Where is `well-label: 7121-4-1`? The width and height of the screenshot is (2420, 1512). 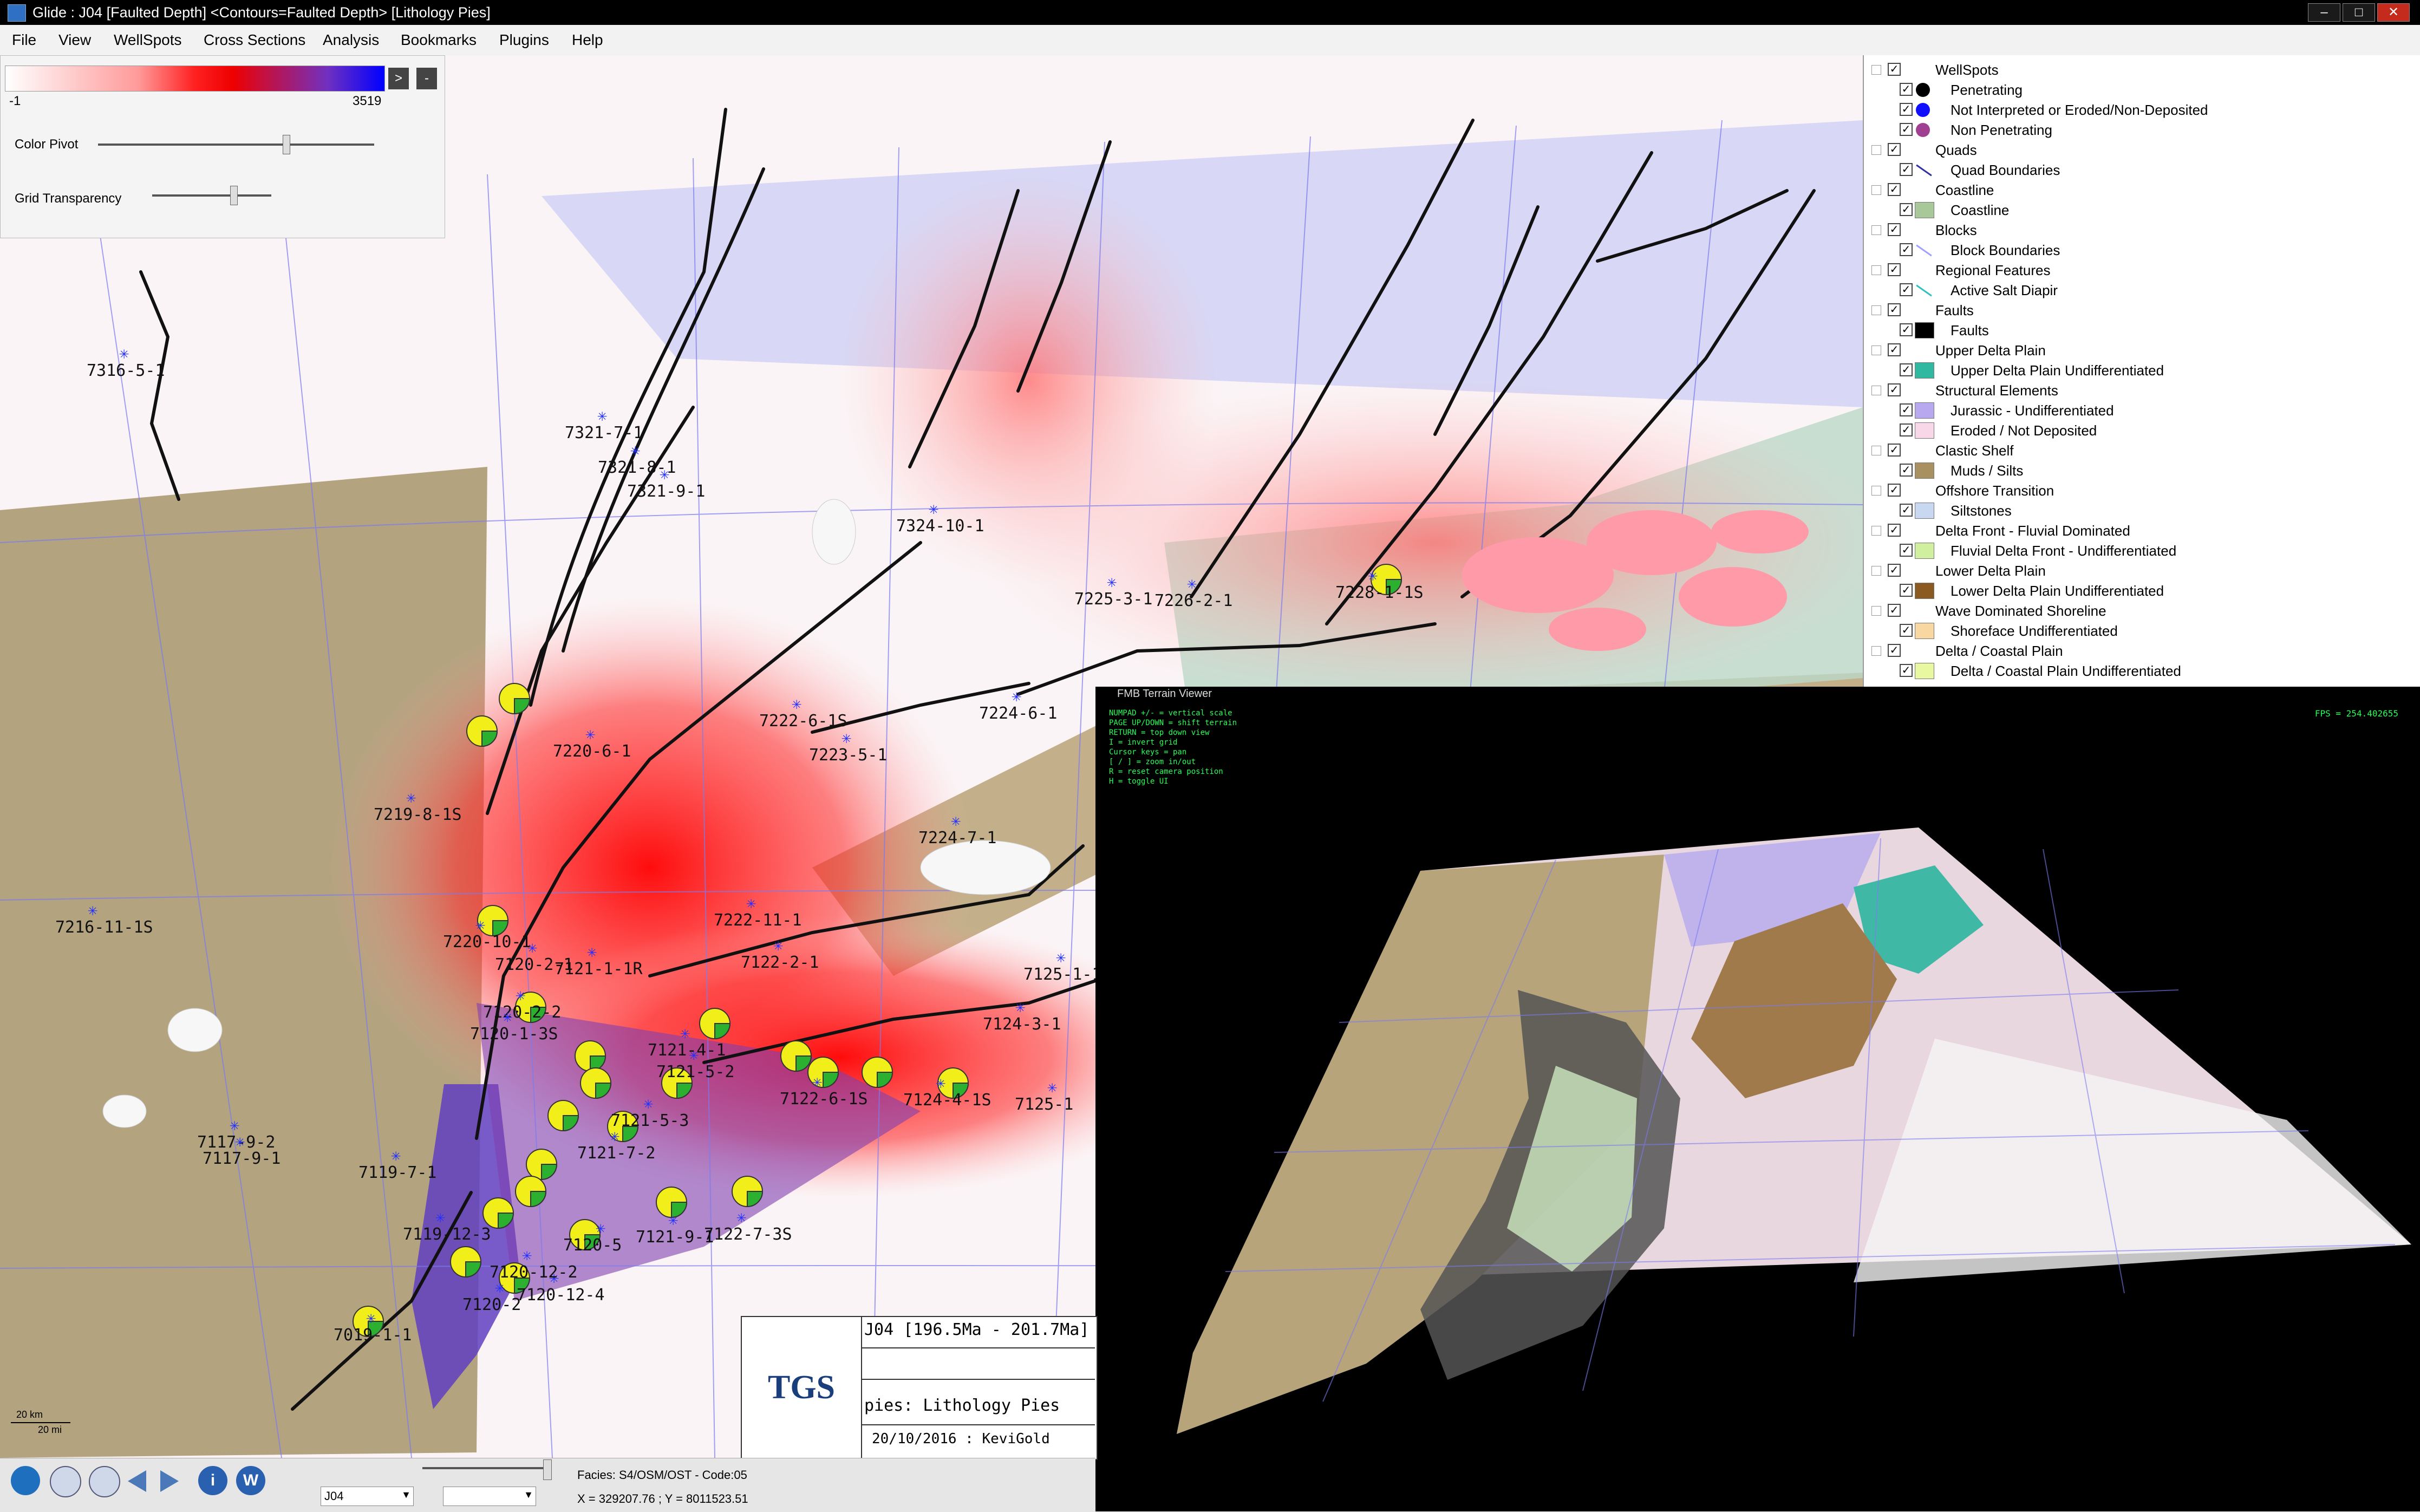
well-label: 7121-4-1 is located at coordinates (687, 1050).